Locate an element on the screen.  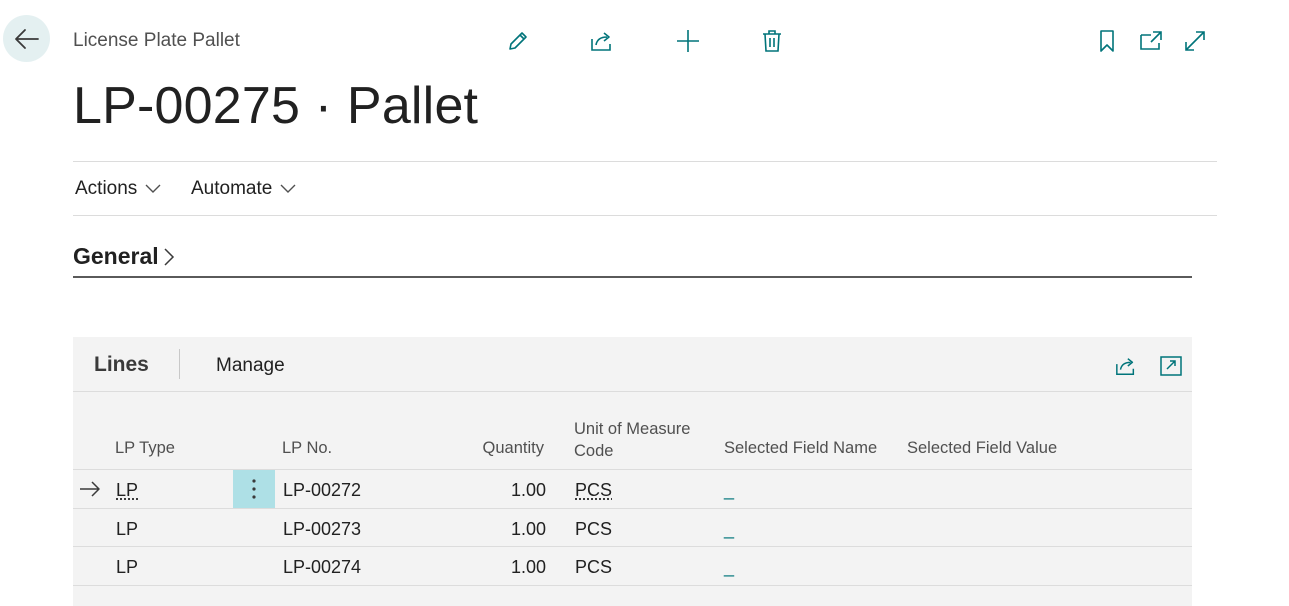
bookmark-icon is located at coordinates (1107, 41).